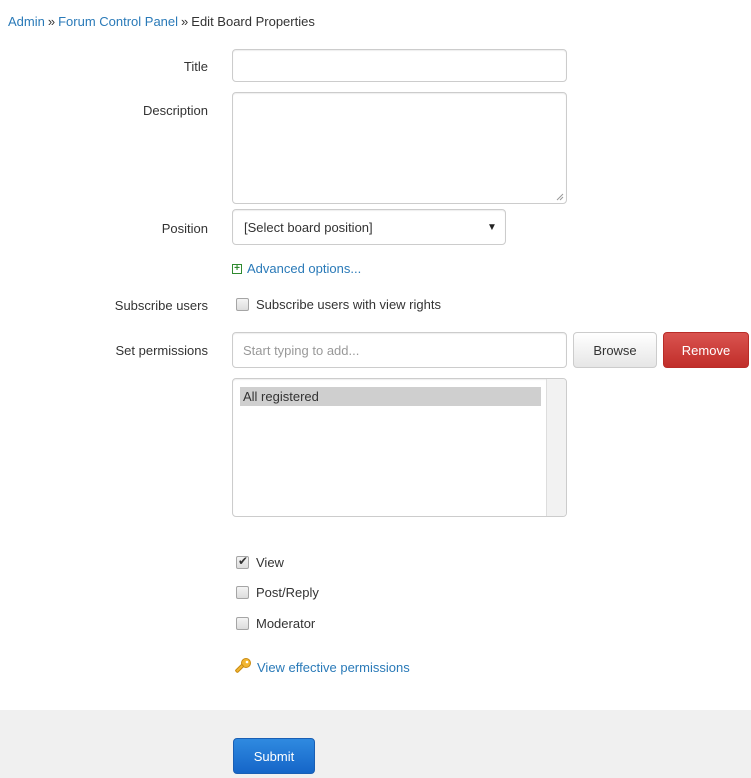 The image size is (751, 778). I want to click on permissions-listbox: All registered, so click(399, 447).